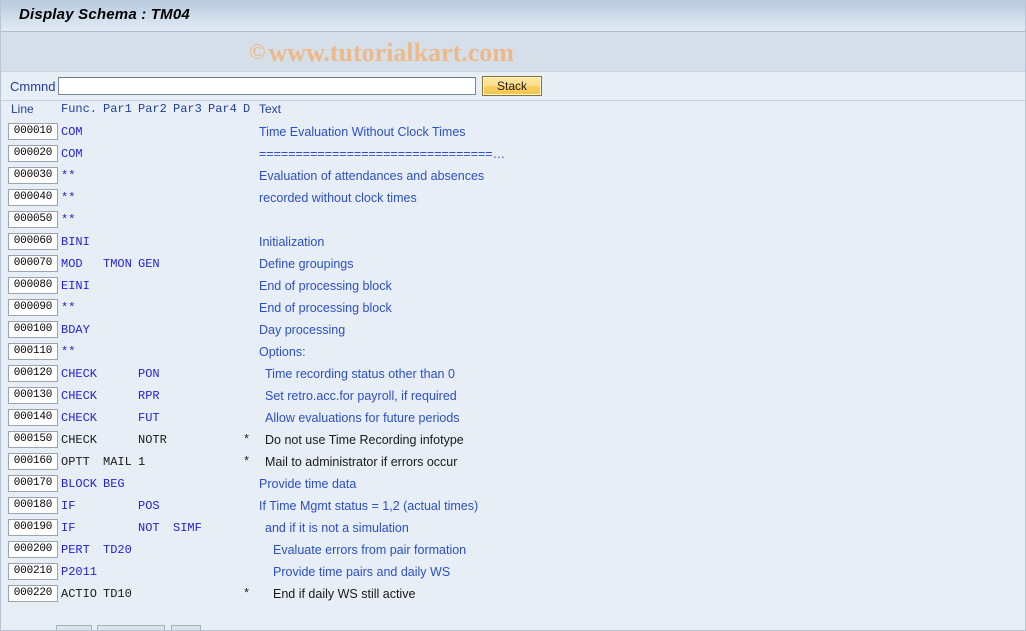  Describe the element at coordinates (33, 549) in the screenshot. I see `row-line-number: 000200` at that location.